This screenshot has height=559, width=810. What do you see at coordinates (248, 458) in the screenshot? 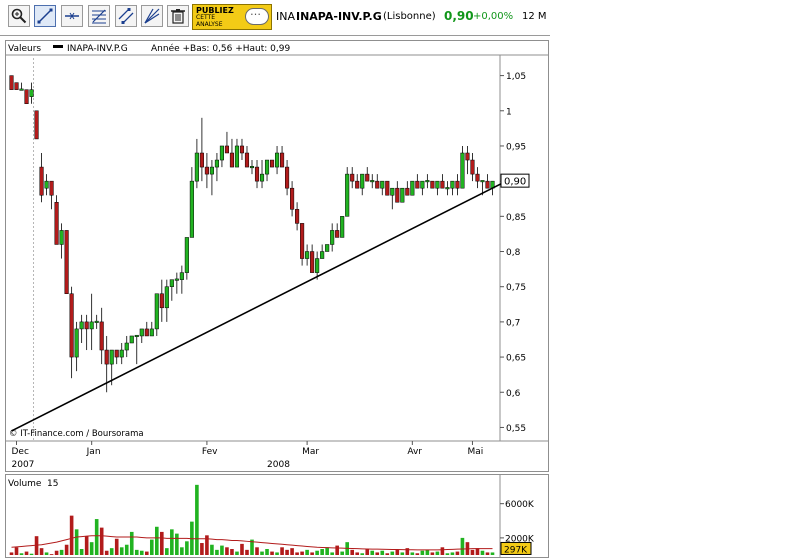
I see `month-labels: Dec Jan Fev Mar Avr Mai 2007 2008` at bounding box center [248, 458].